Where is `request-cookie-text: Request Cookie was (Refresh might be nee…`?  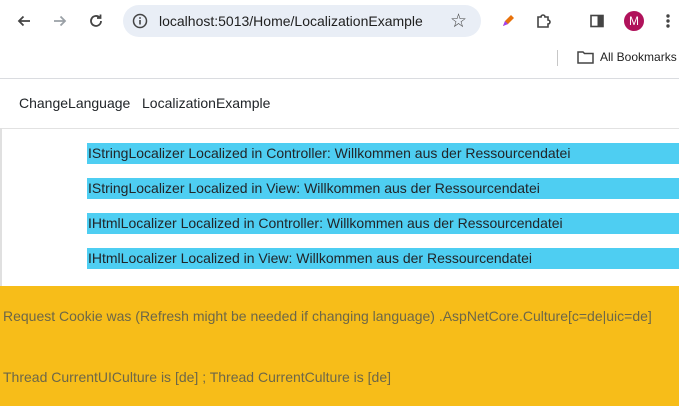
request-cookie-text: Request Cookie was (Refresh might be nee… is located at coordinates (327, 316).